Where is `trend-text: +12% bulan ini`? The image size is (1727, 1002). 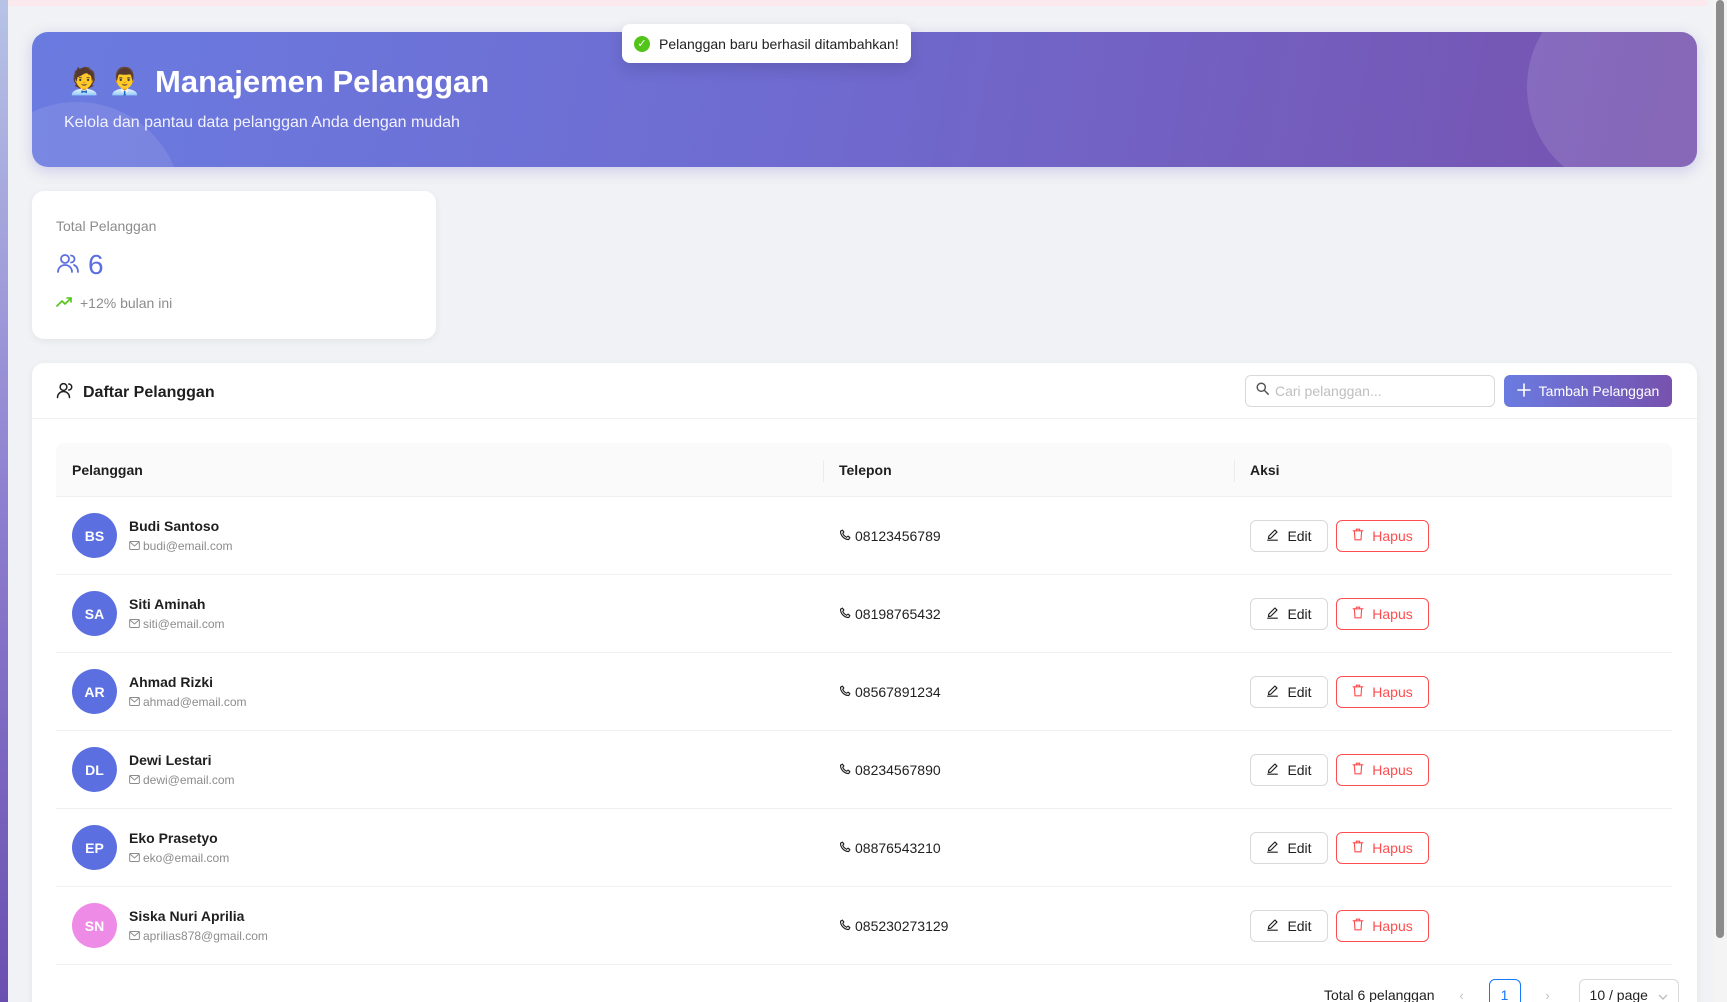 trend-text: +12% bulan ini is located at coordinates (126, 303).